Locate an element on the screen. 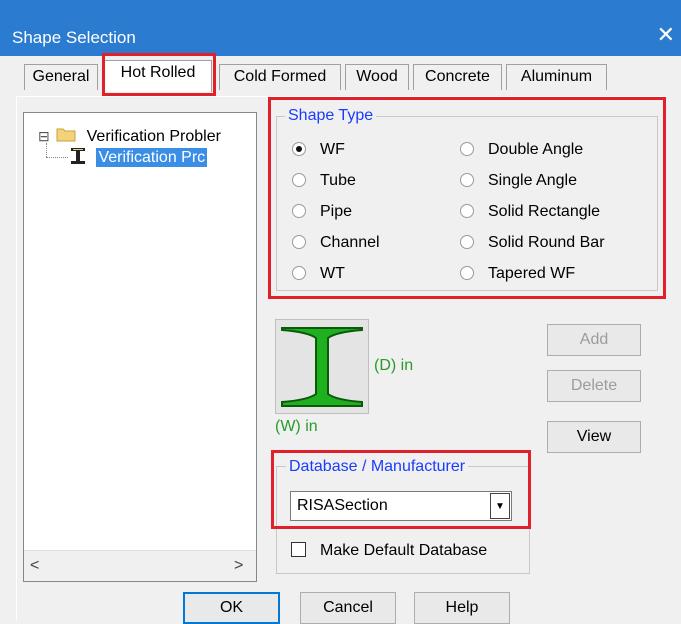  radio-solid-round-bar: Solid Round Bar is located at coordinates (532, 243).